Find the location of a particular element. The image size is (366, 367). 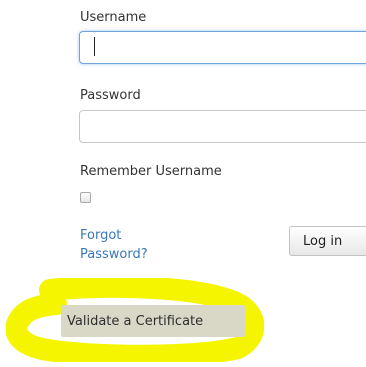

password-label: Password is located at coordinates (110, 95).